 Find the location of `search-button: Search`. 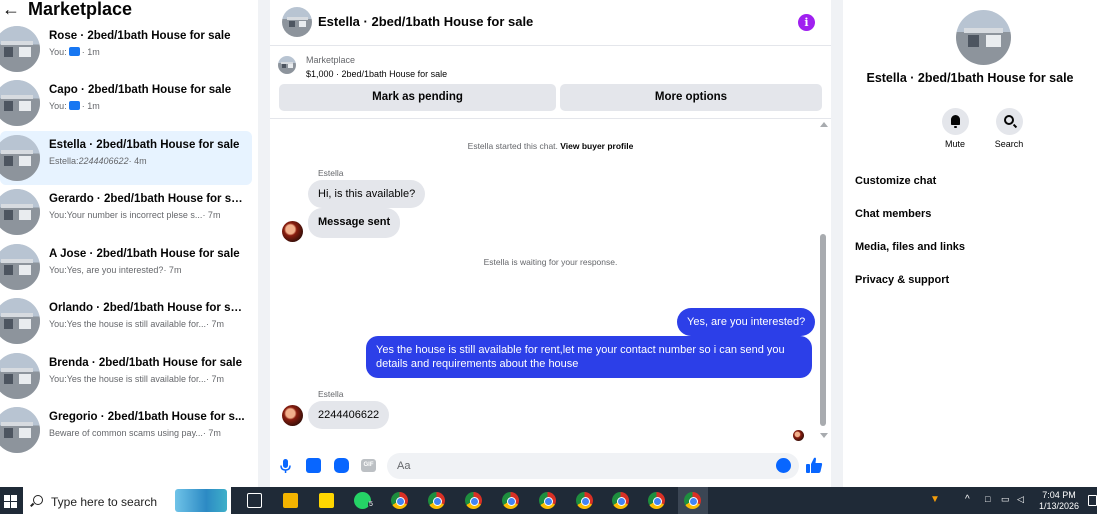

search-button: Search is located at coordinates (1009, 128).